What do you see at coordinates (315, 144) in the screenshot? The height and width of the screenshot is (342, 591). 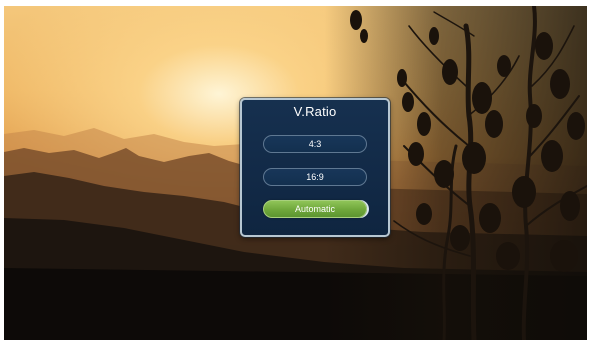 I see `option-4-3-button: 4:3` at bounding box center [315, 144].